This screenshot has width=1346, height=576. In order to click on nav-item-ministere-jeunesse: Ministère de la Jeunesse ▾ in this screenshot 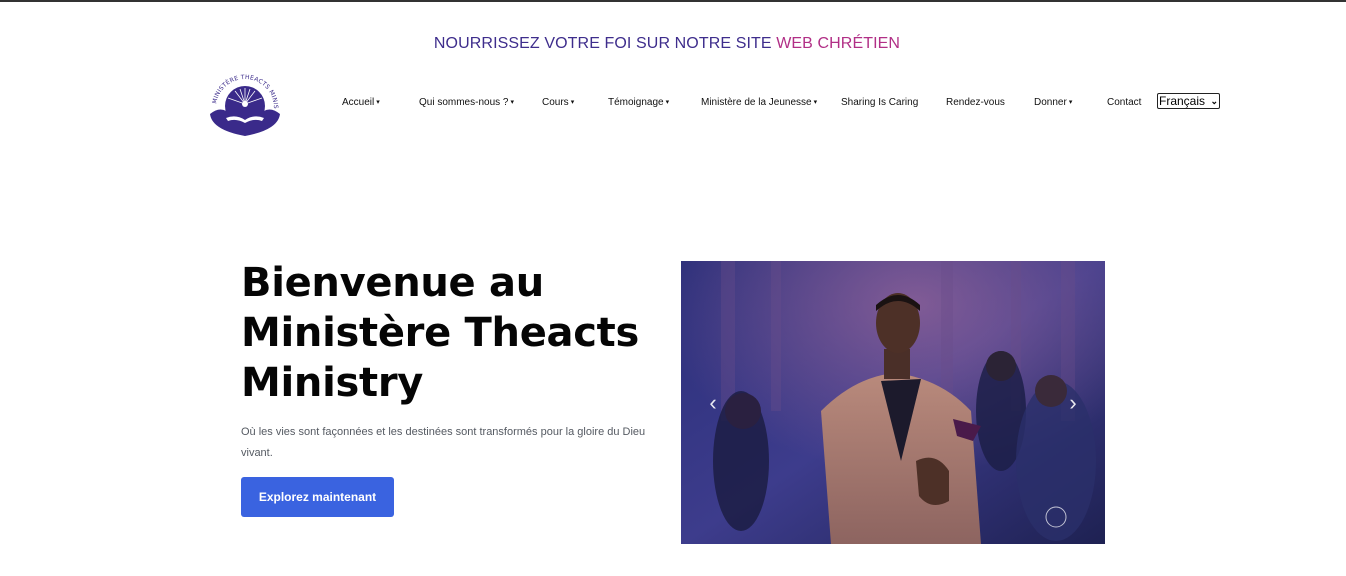, I will do `click(759, 103)`.